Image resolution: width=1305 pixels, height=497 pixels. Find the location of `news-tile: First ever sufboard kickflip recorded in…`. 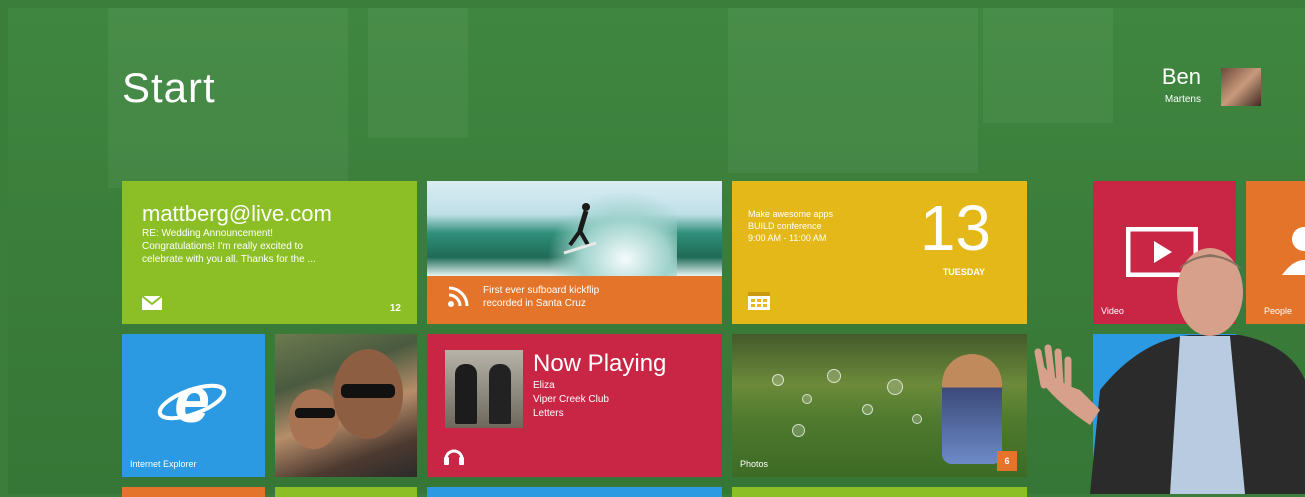

news-tile: First ever sufboard kickflip recorded in… is located at coordinates (574, 252).